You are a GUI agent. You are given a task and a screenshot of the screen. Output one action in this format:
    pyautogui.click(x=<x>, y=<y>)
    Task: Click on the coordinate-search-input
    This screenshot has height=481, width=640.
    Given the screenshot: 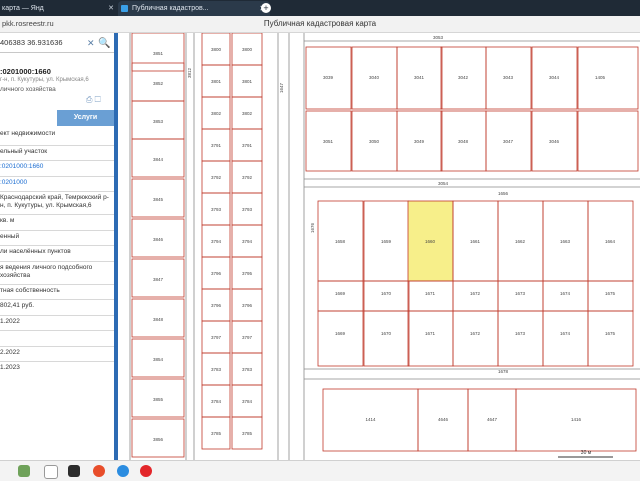 What is the action you would take?
    pyautogui.click(x=43, y=42)
    